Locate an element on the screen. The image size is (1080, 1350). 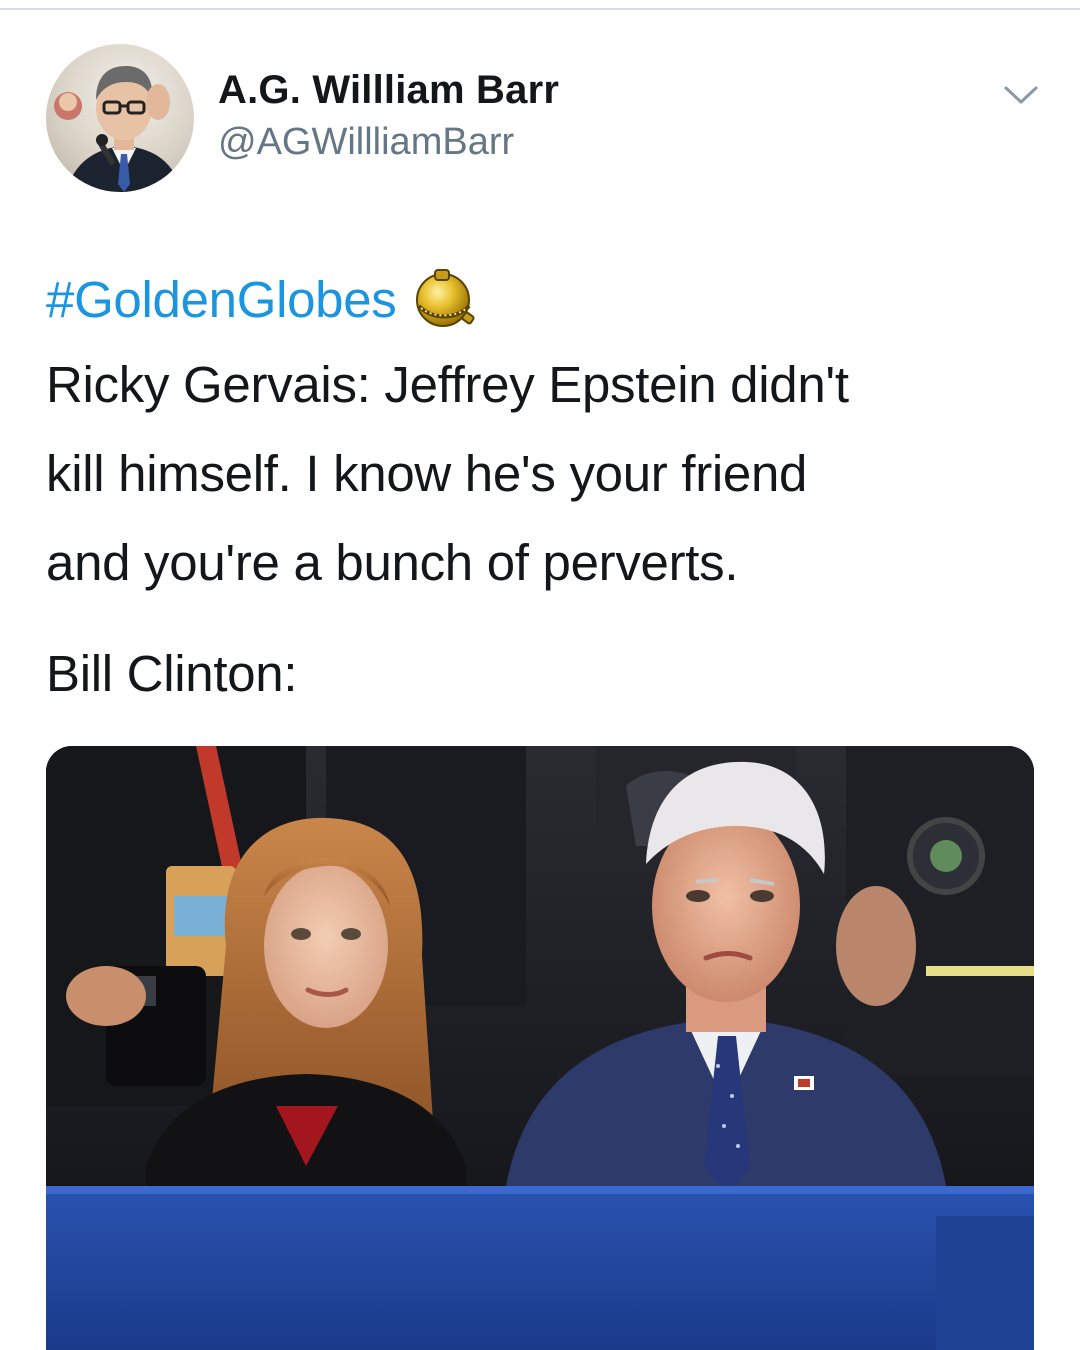
author-info: A.G. Willliam Barr @AGWillliamBarr is located at coordinates (388, 116).